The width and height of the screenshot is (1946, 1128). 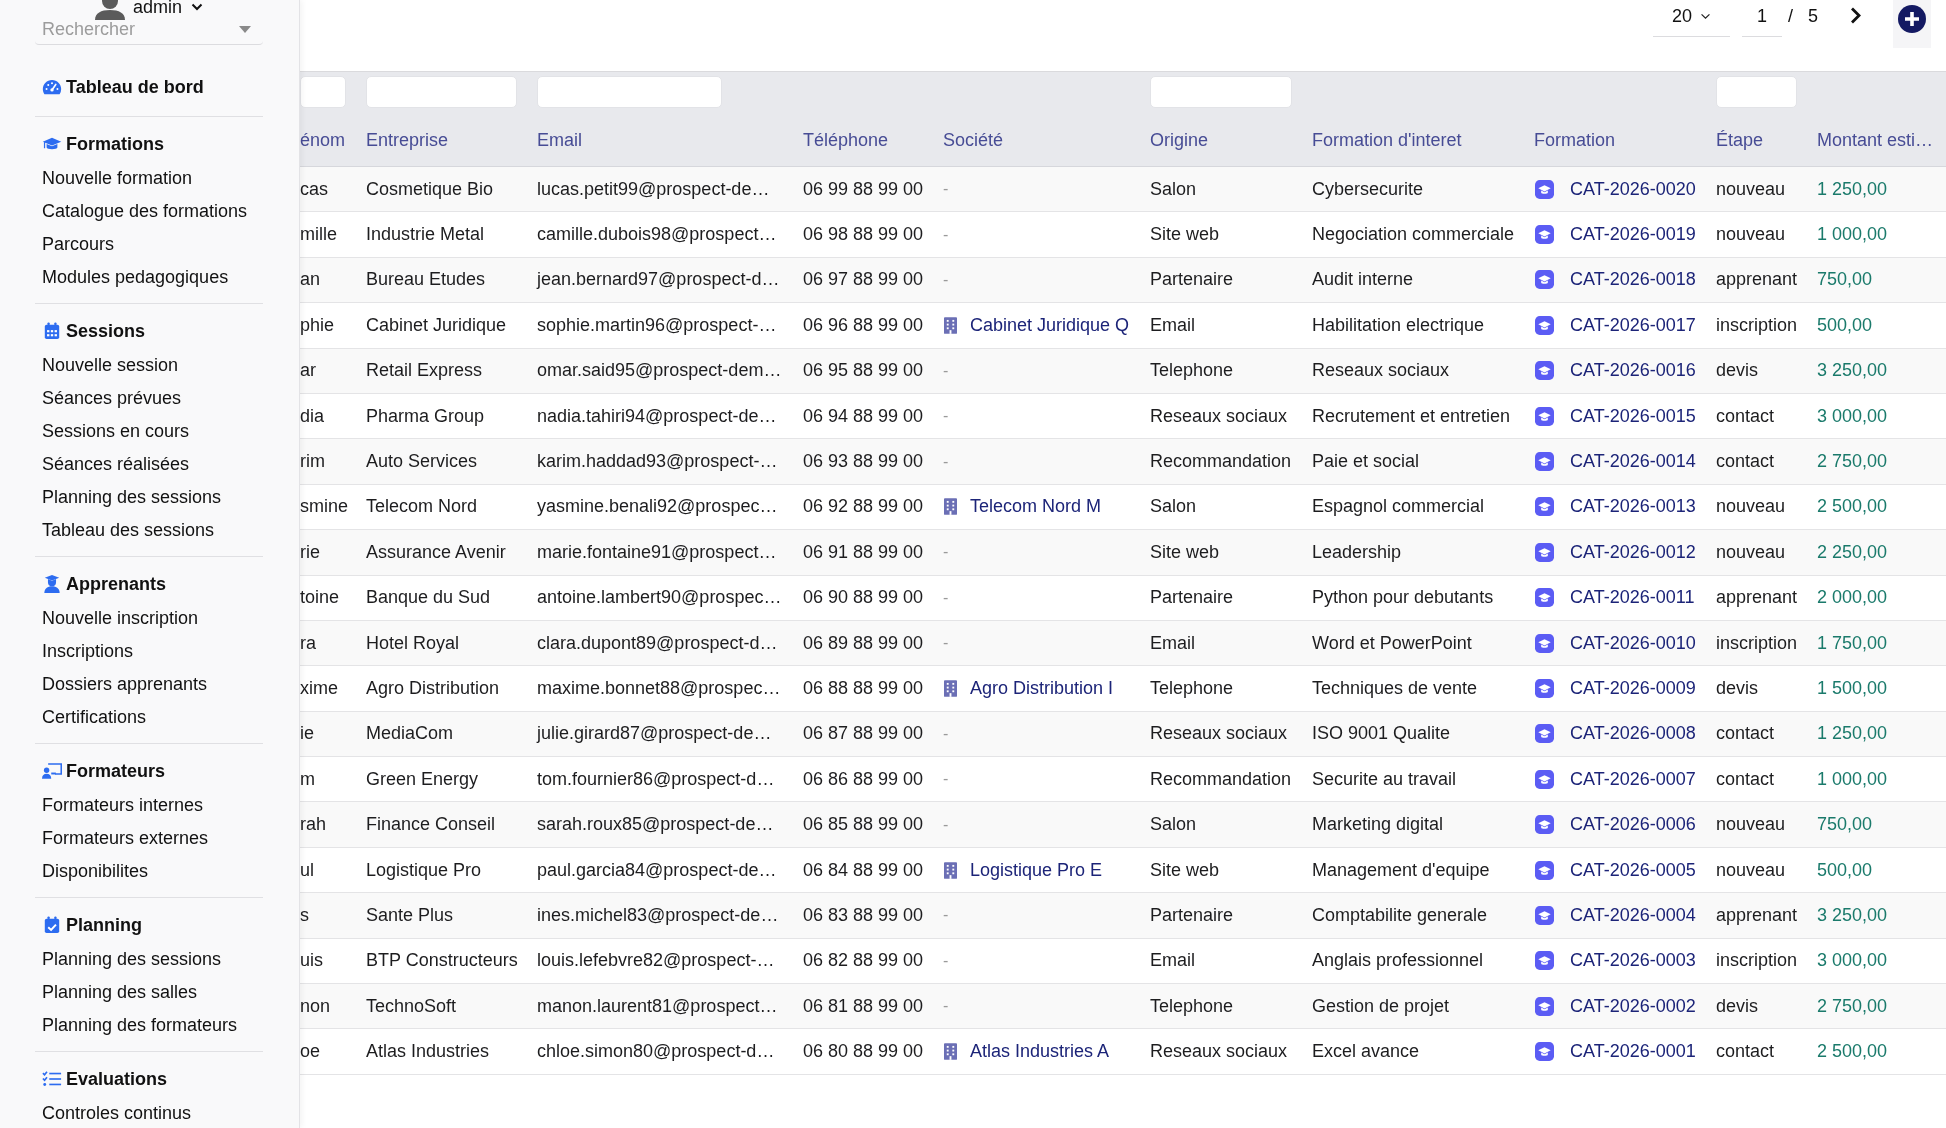 What do you see at coordinates (141, 211) in the screenshot?
I see `sidebar-item: Catalogue des formations` at bounding box center [141, 211].